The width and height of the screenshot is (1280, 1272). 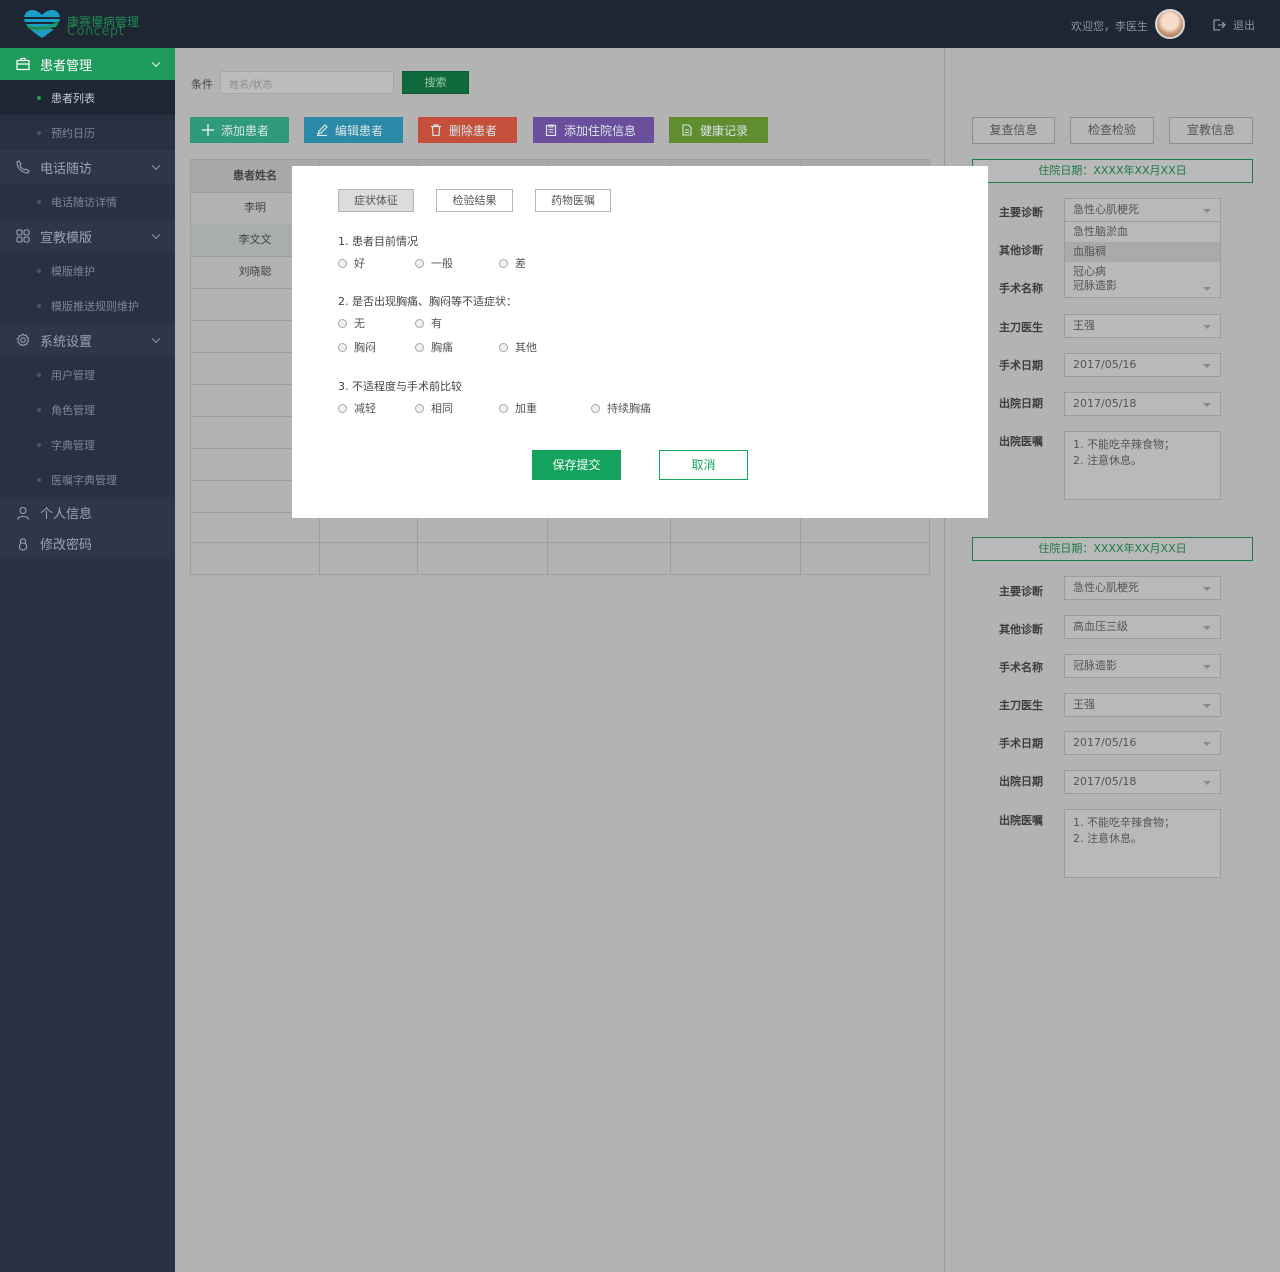 I want to click on logout-label: 退出, so click(x=1244, y=25).